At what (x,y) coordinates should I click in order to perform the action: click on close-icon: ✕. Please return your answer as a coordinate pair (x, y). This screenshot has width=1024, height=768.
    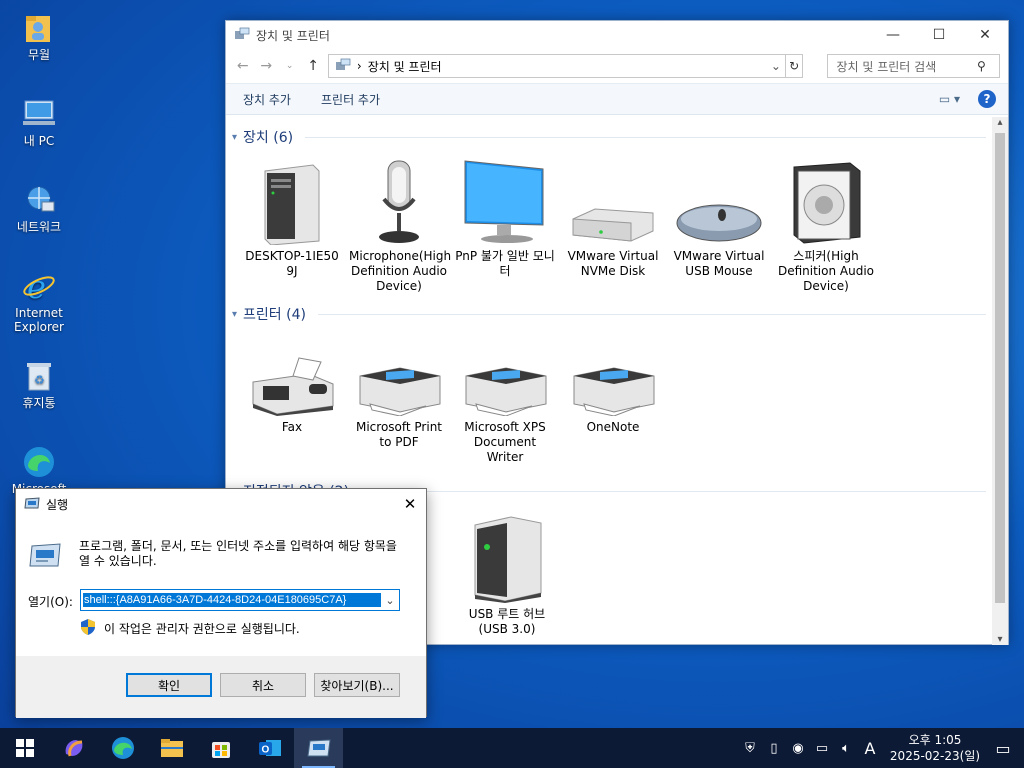
    Looking at the image, I should click on (410, 504).